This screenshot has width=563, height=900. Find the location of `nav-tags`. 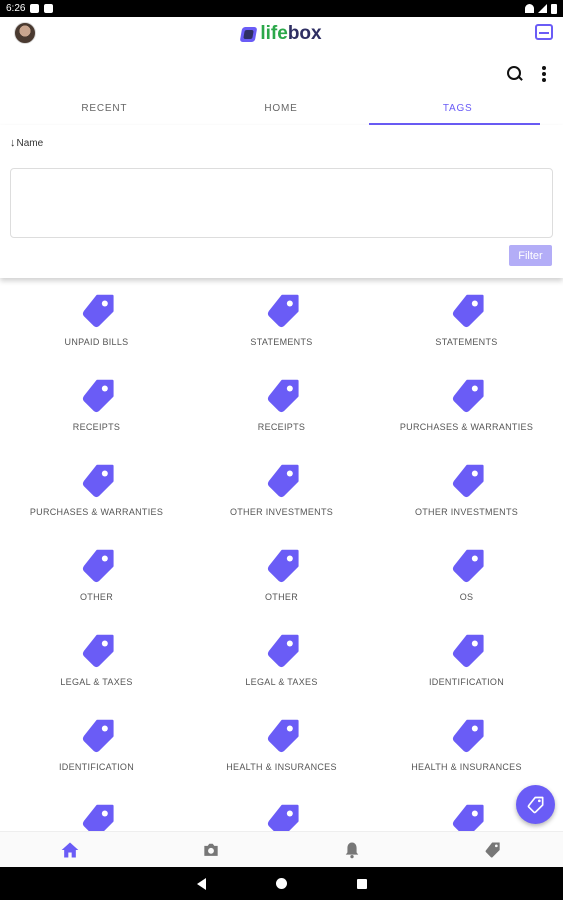

nav-tags is located at coordinates (492, 849).